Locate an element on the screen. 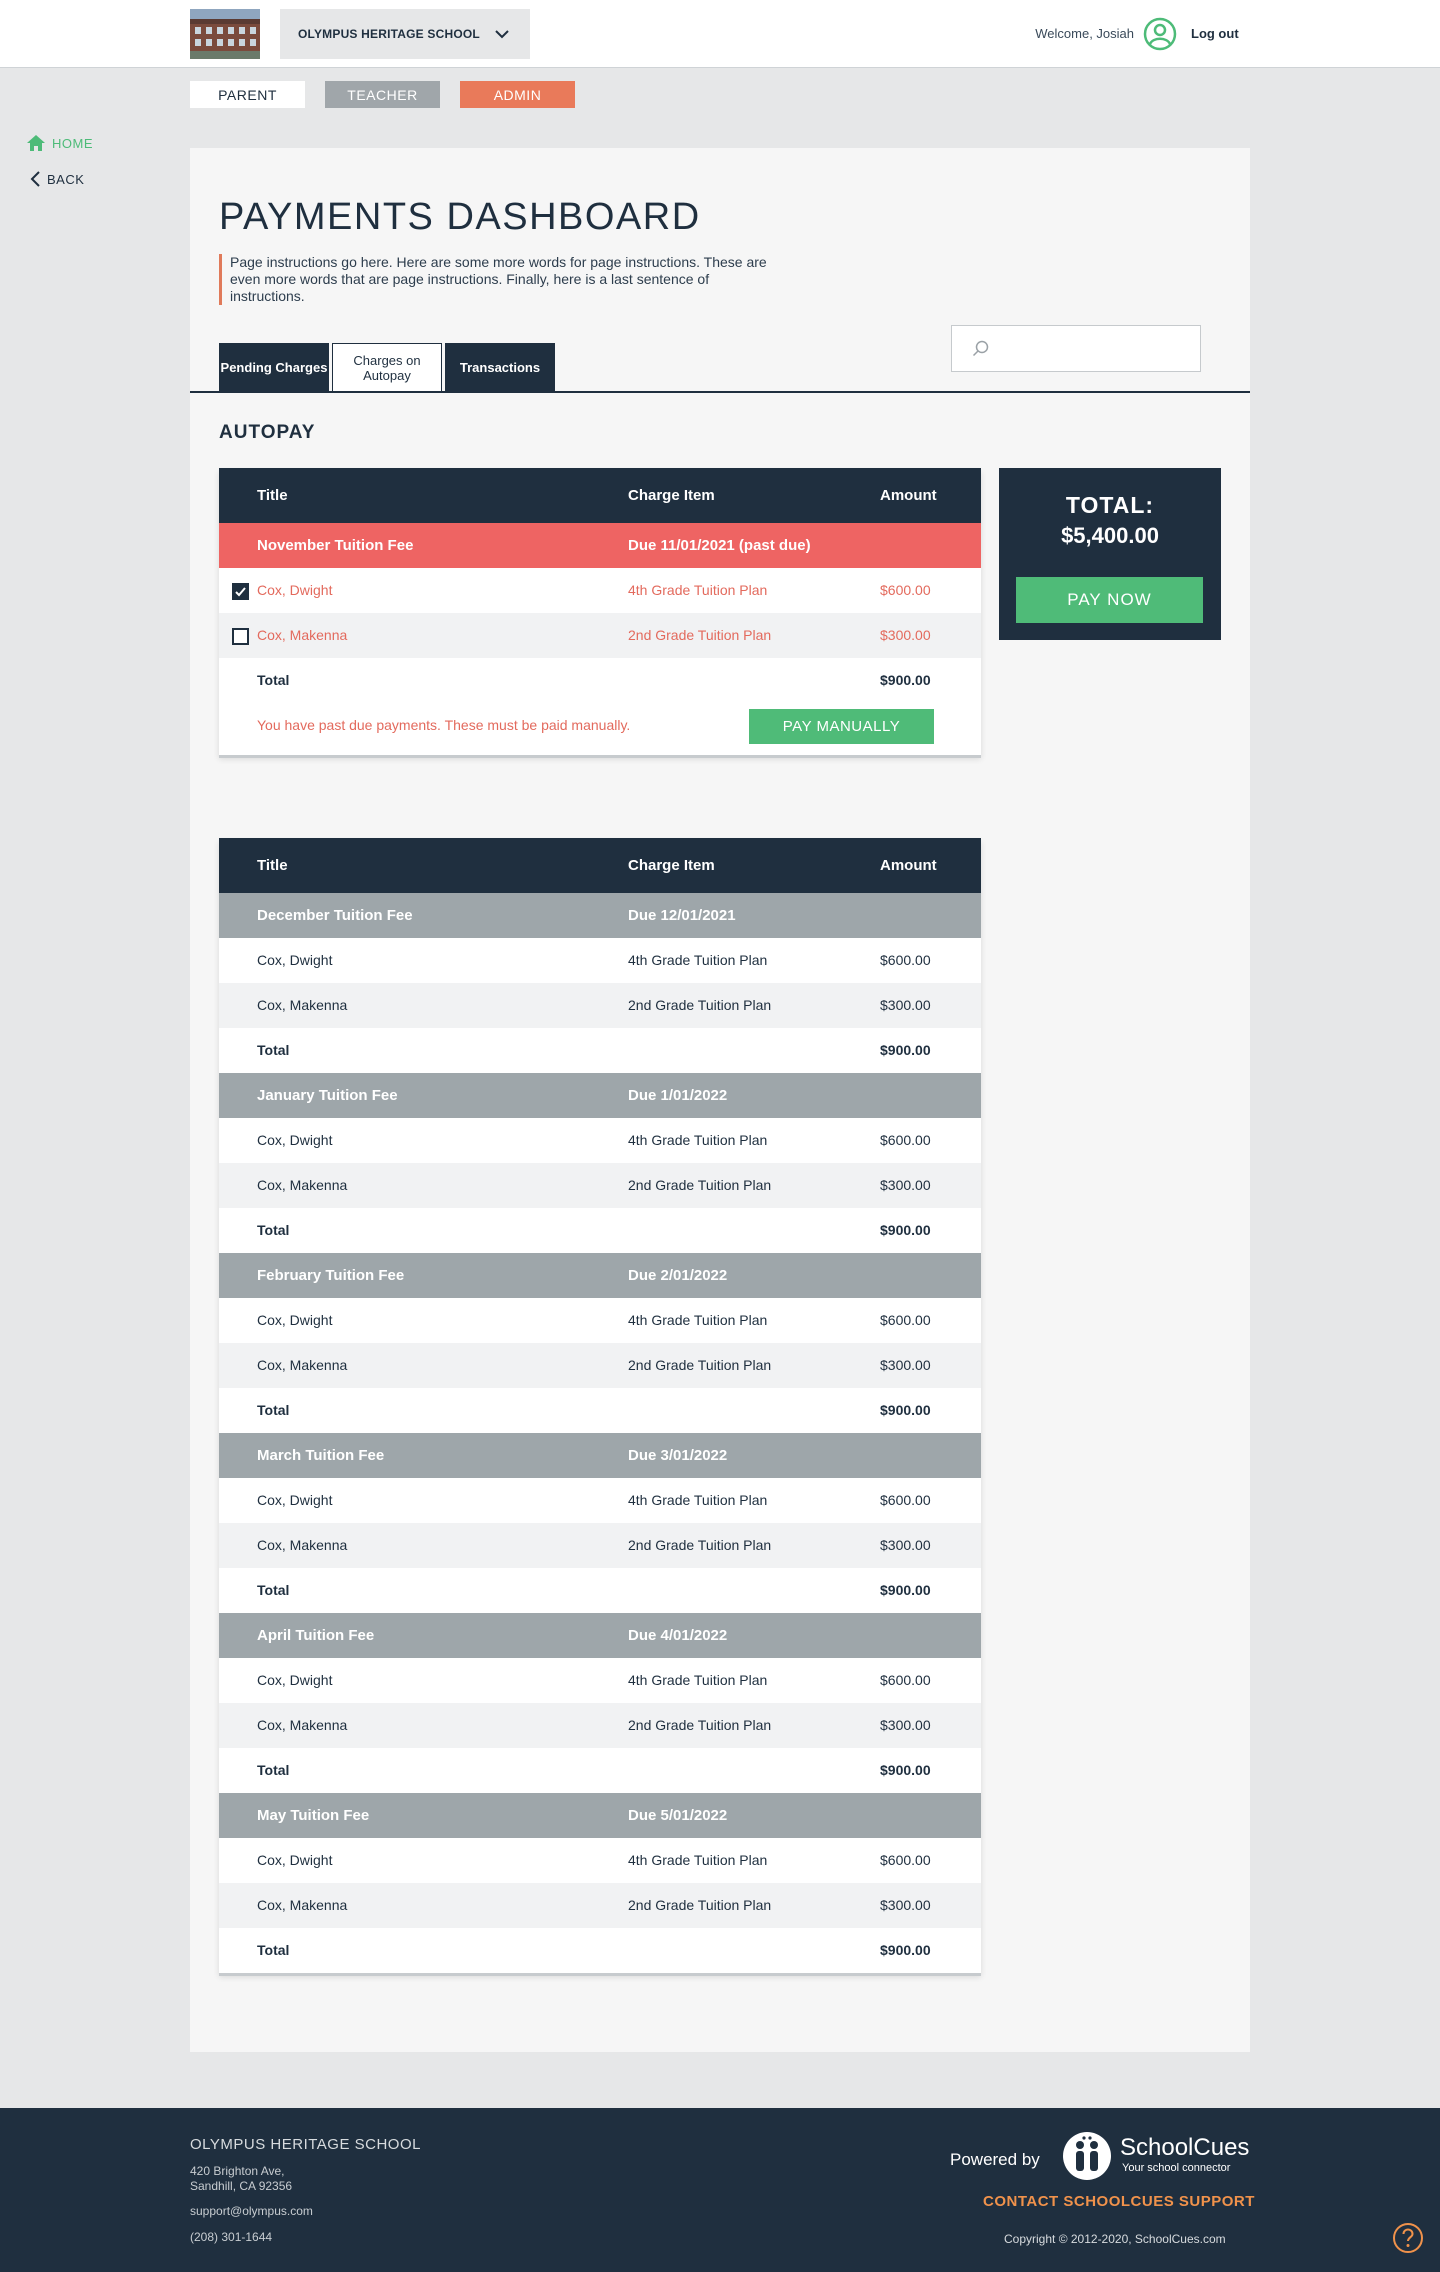  nav-home: HOME is located at coordinates (59, 143).